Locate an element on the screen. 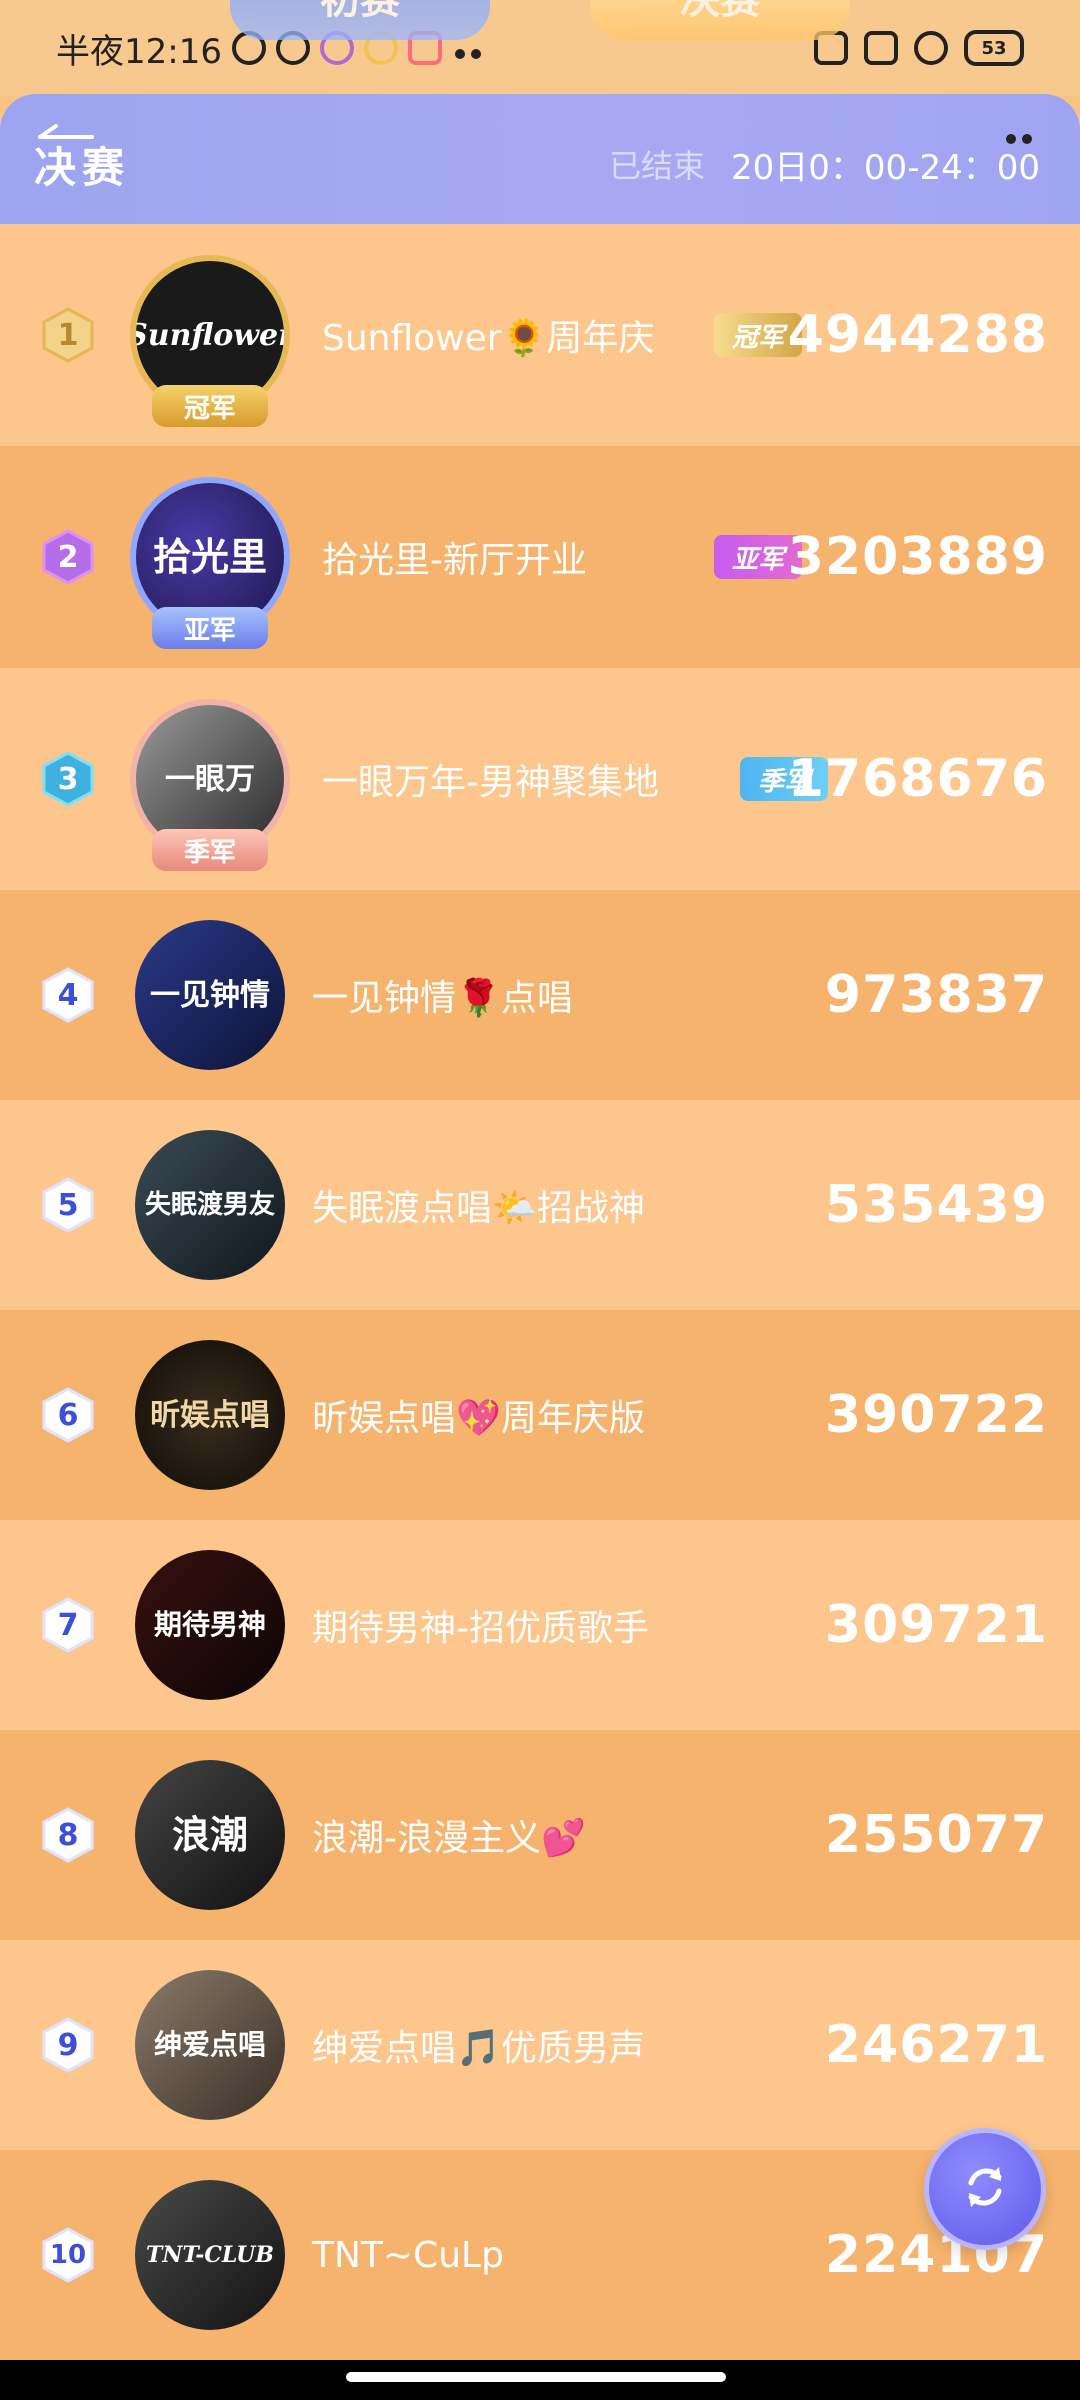  list-item: 6 昕娱点唱 昕娱点唱💖周年庆版 390722 is located at coordinates (540, 1415).